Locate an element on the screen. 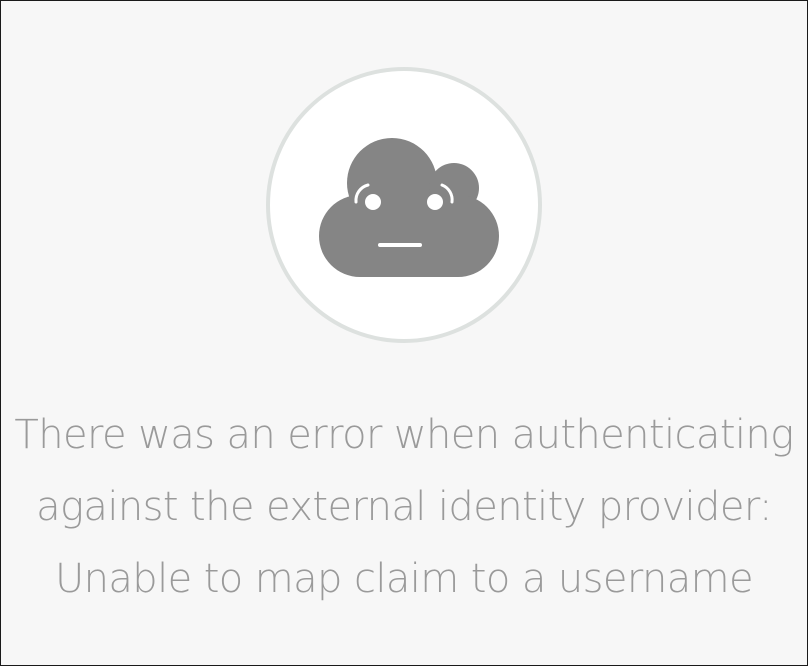  error-message-line-3: Unable to map claim to a username is located at coordinates (404, 579).